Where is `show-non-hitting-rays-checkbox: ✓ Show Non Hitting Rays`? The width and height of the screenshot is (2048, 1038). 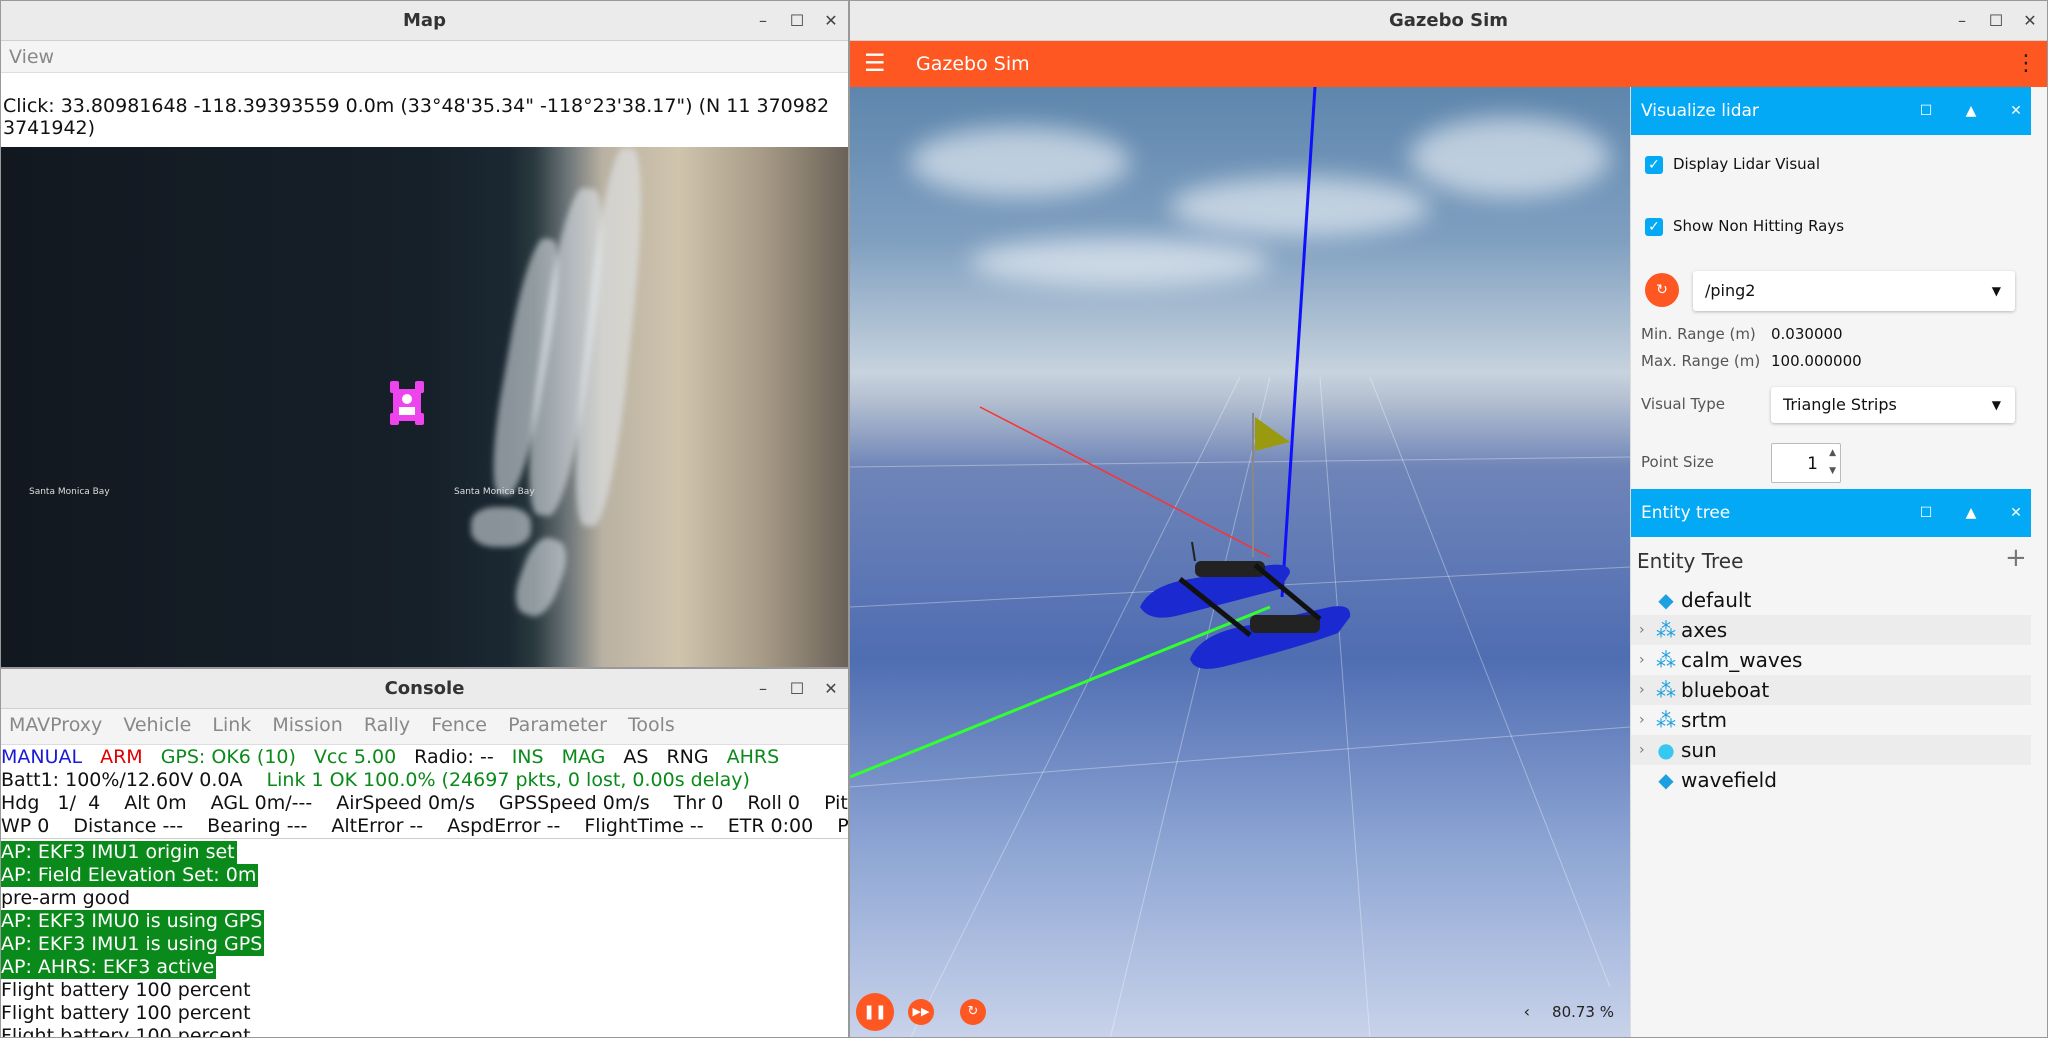
show-non-hitting-rays-checkbox: ✓ Show Non Hitting Rays is located at coordinates (1744, 226).